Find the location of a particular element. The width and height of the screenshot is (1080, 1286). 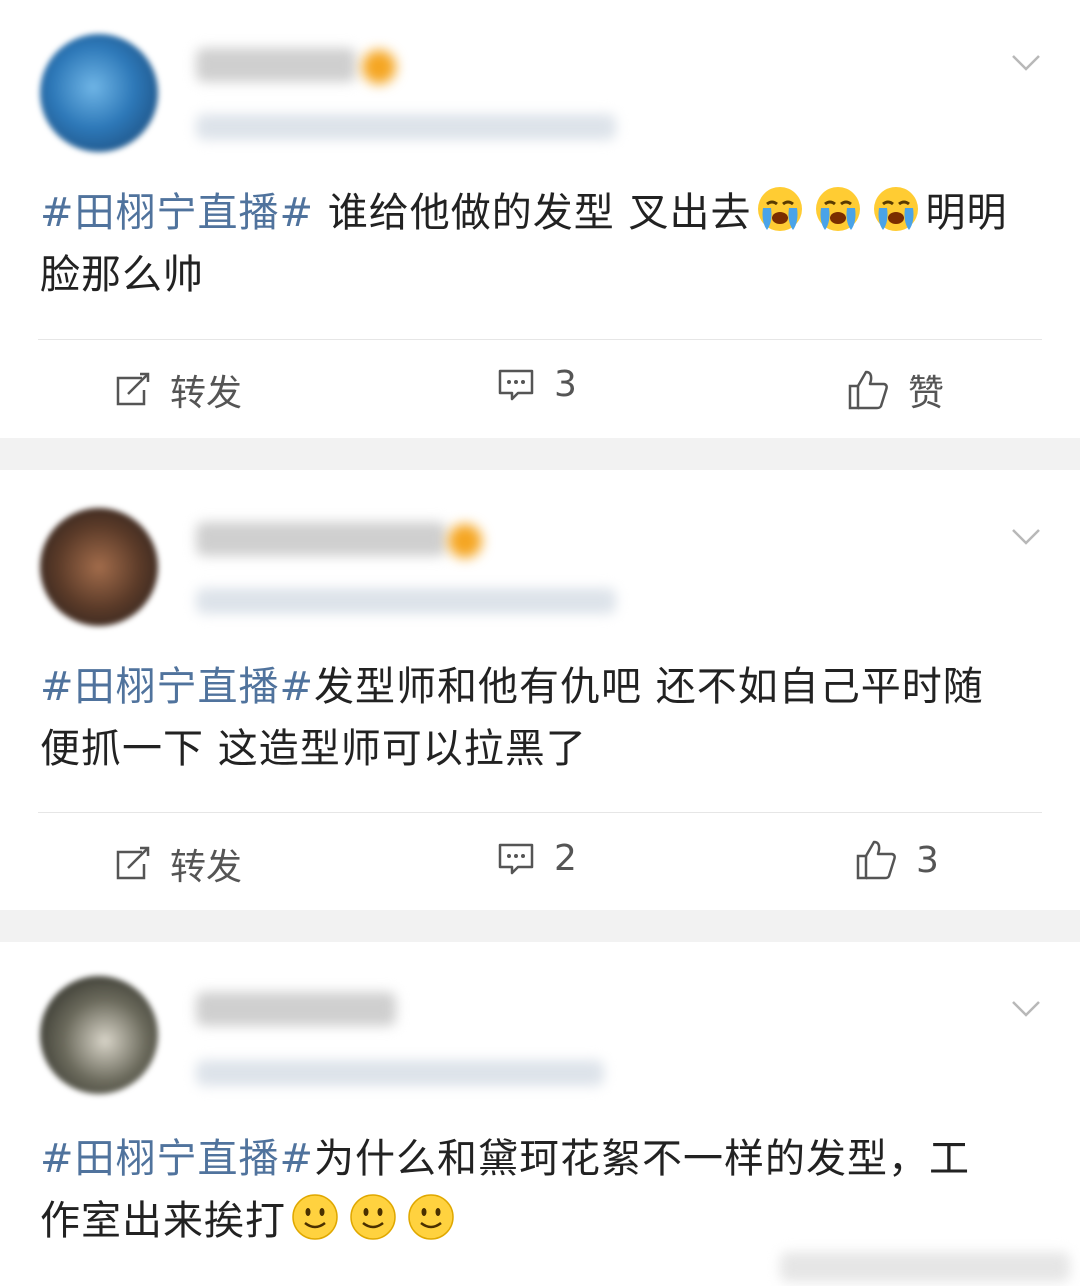

like-count: 3 is located at coordinates (927, 860).